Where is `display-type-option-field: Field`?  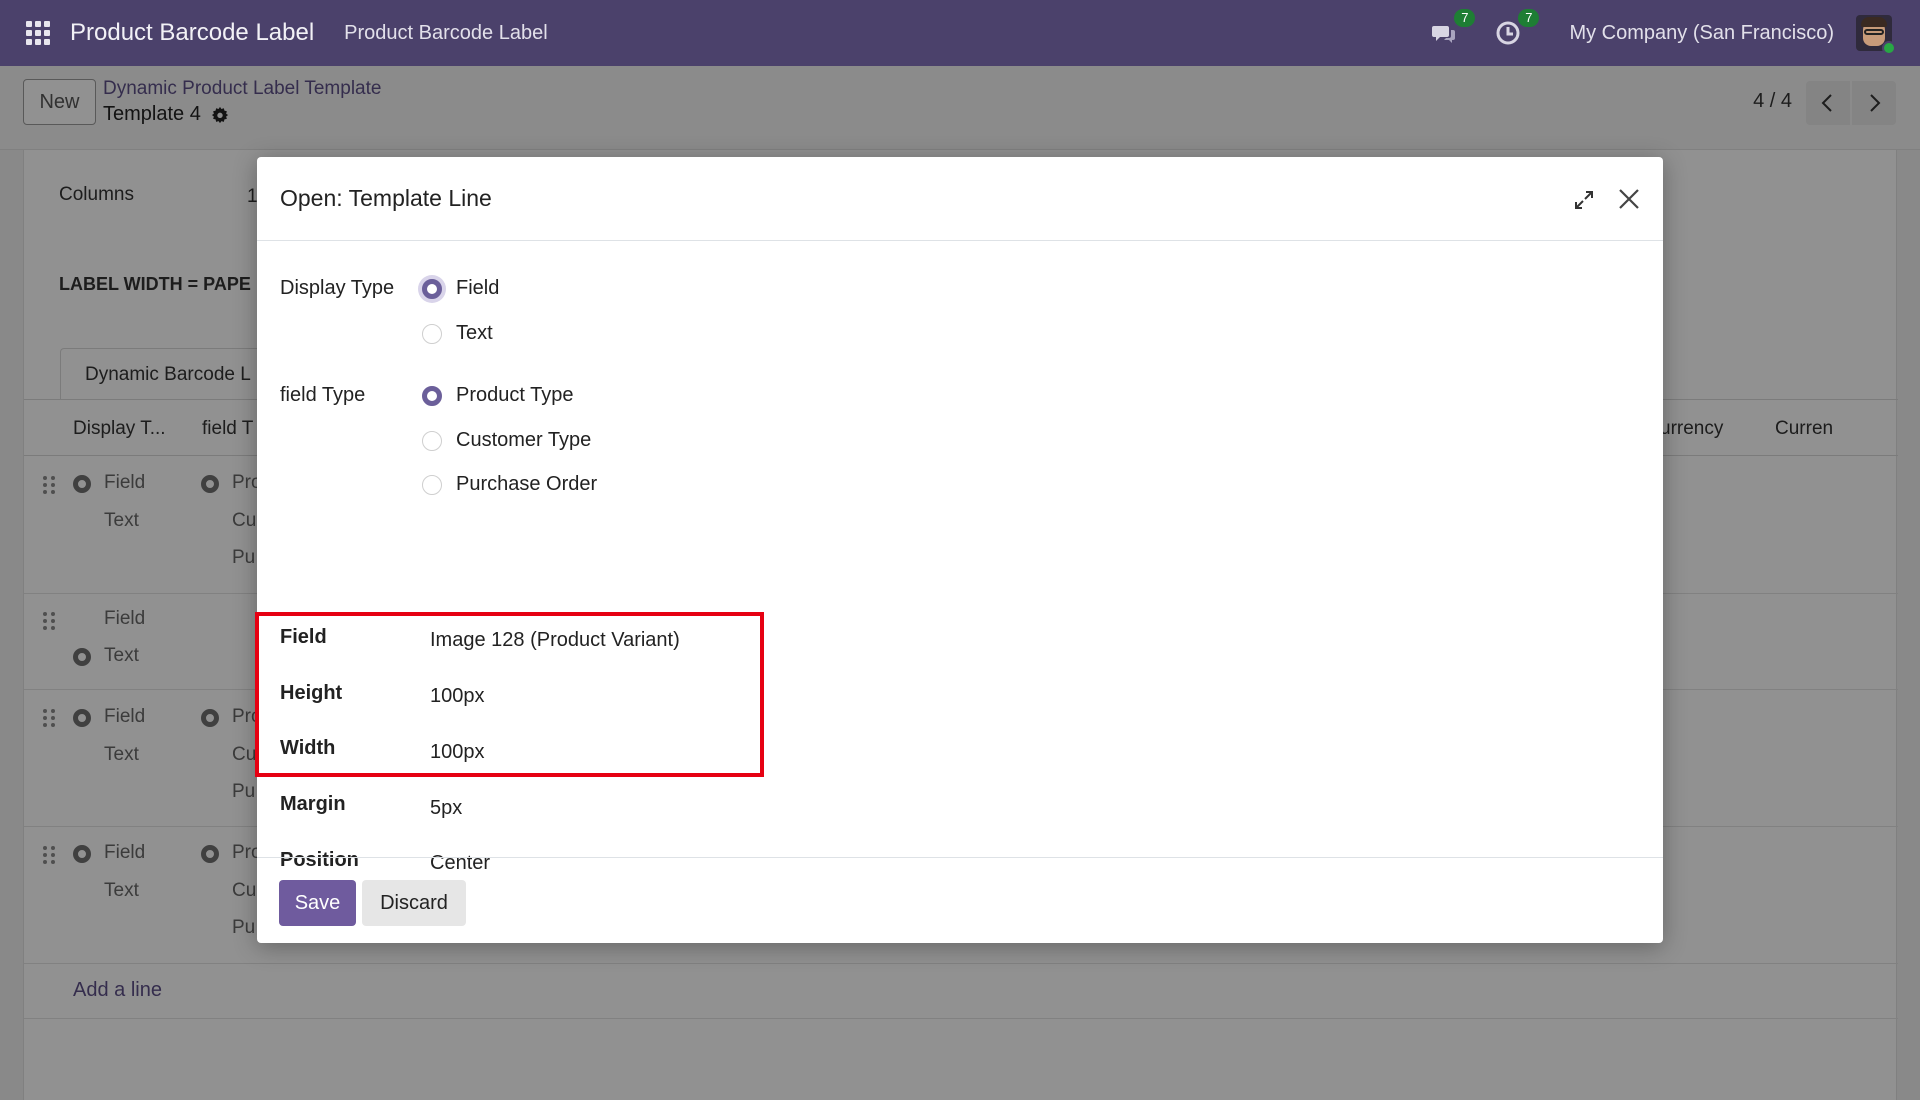
display-type-option-field: Field is located at coordinates (460, 288).